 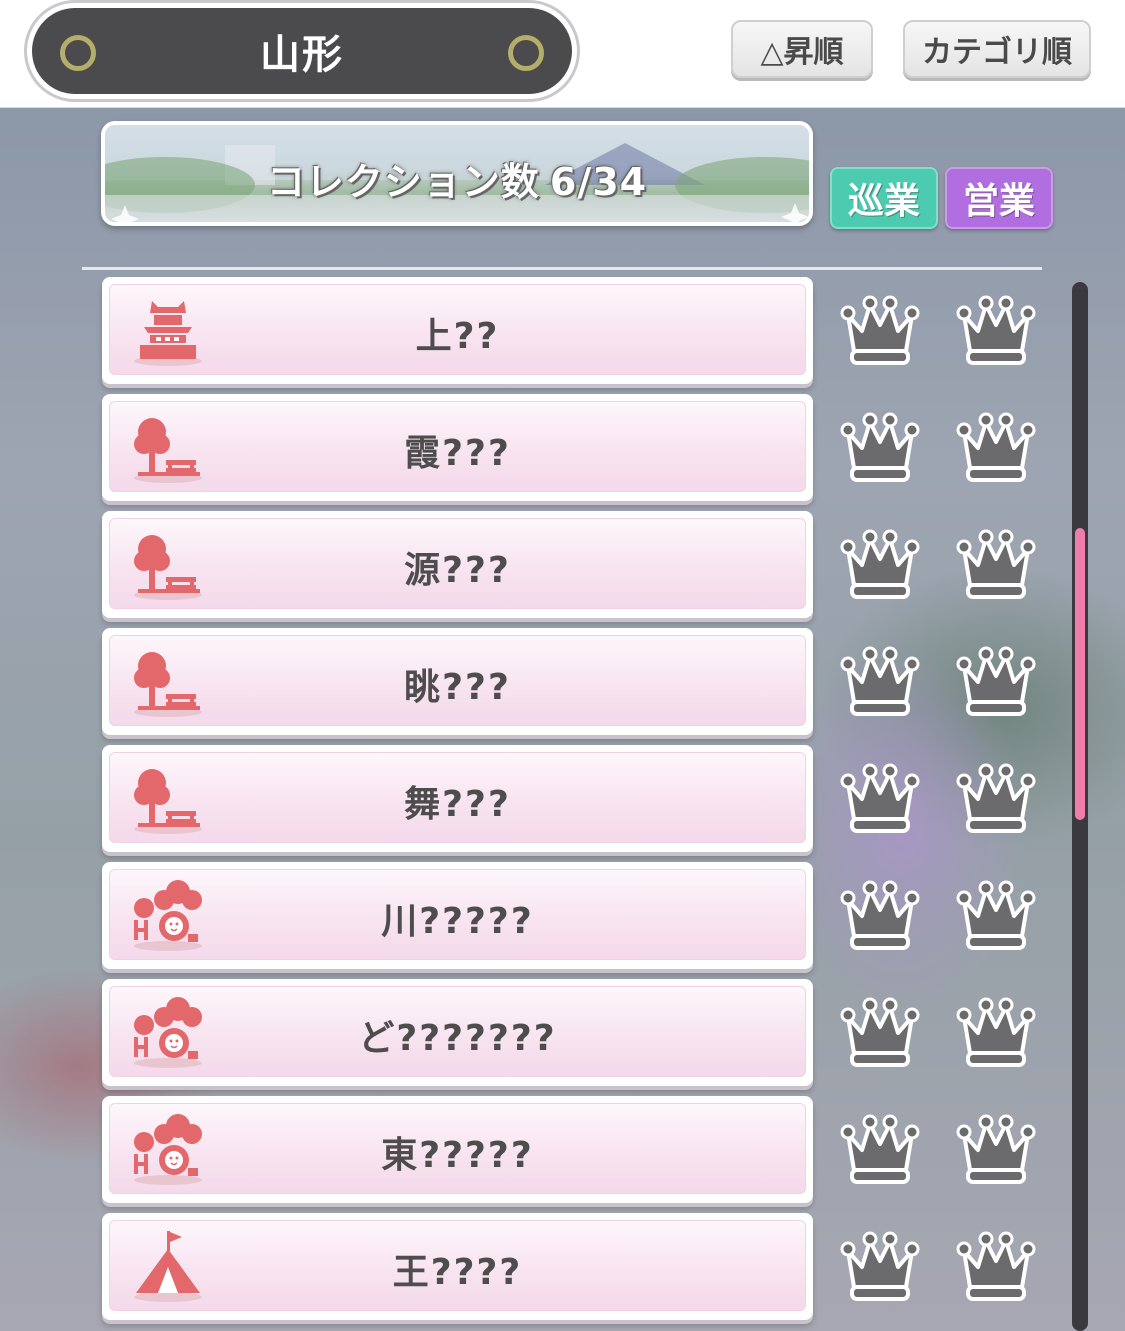 I want to click on top-bar: 山形 △昇順 カテゴリ順, so click(x=562, y=54).